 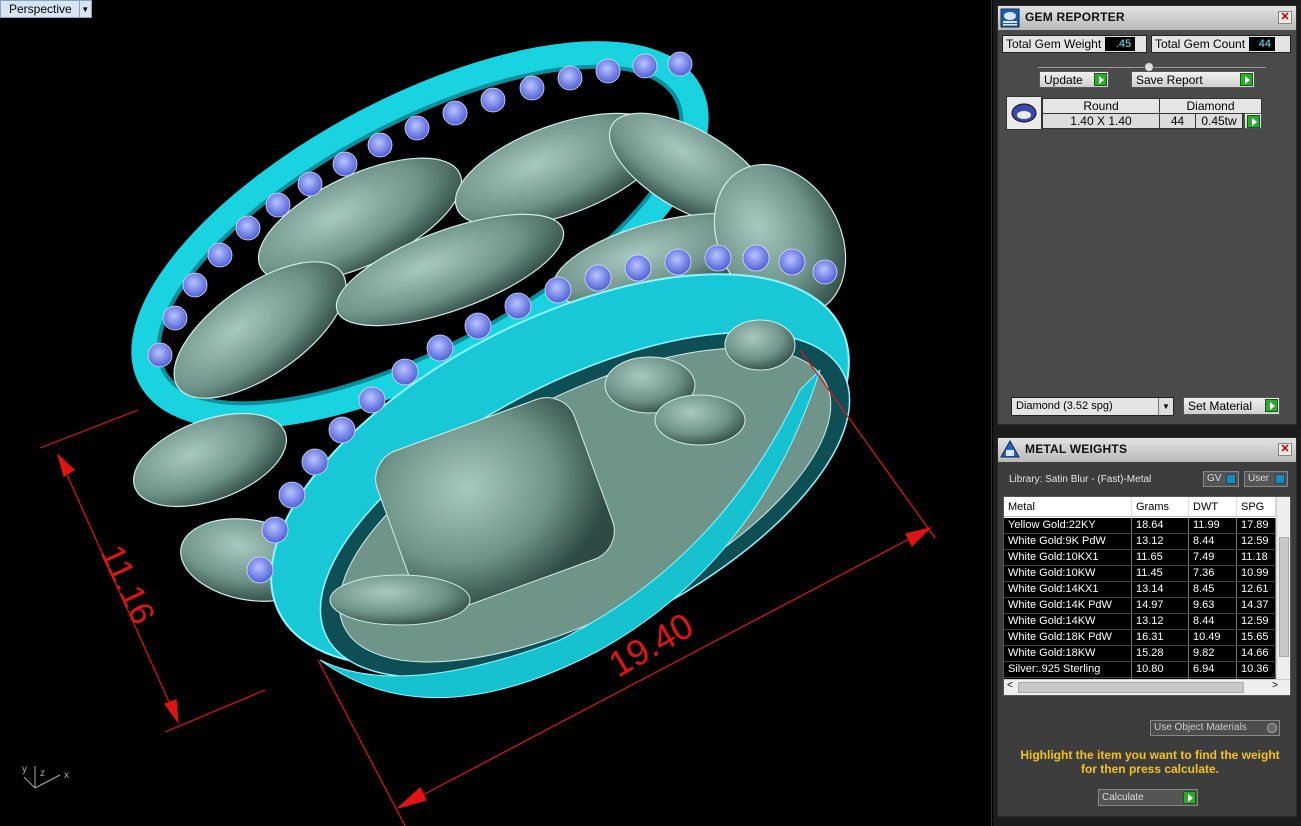 I want to click on cell-dwt: 7.36, so click(x=1213, y=573).